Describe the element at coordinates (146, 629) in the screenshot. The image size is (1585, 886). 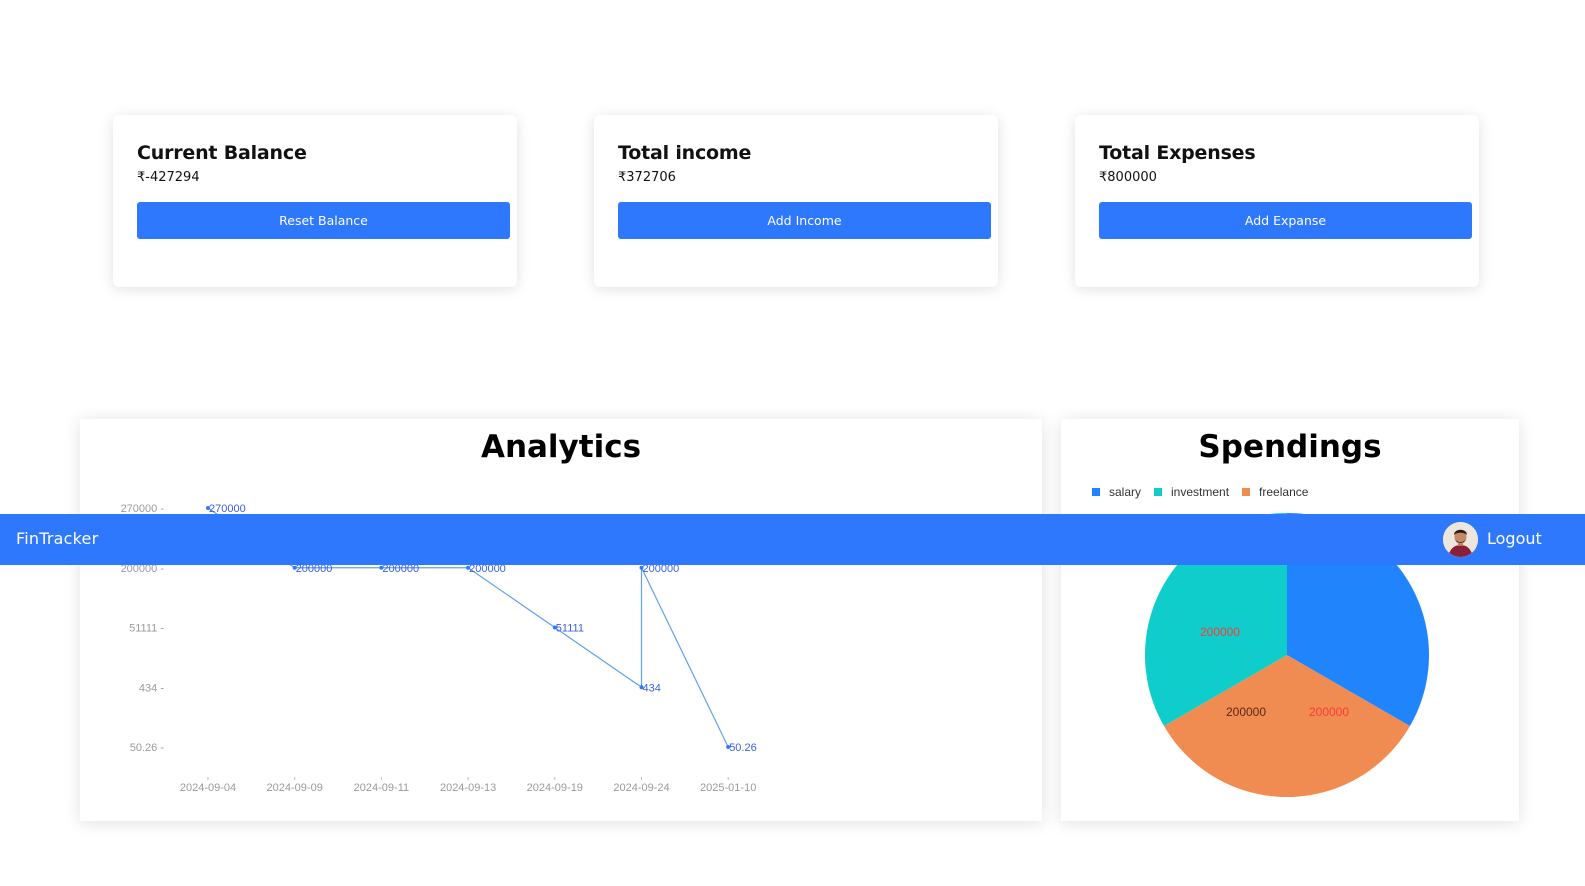
I see `y-tick-label: 51111 -` at that location.